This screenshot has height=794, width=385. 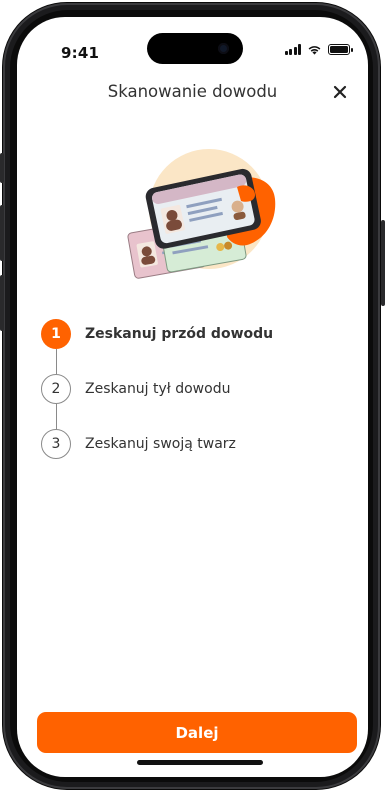 I want to click on page-title: Skanowanie dowodu, so click(x=192, y=91).